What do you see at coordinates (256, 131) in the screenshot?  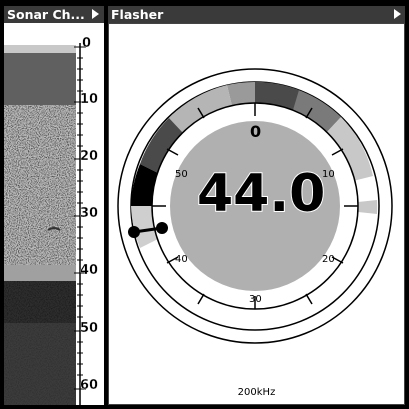 I see `dial-label-0: 0` at bounding box center [256, 131].